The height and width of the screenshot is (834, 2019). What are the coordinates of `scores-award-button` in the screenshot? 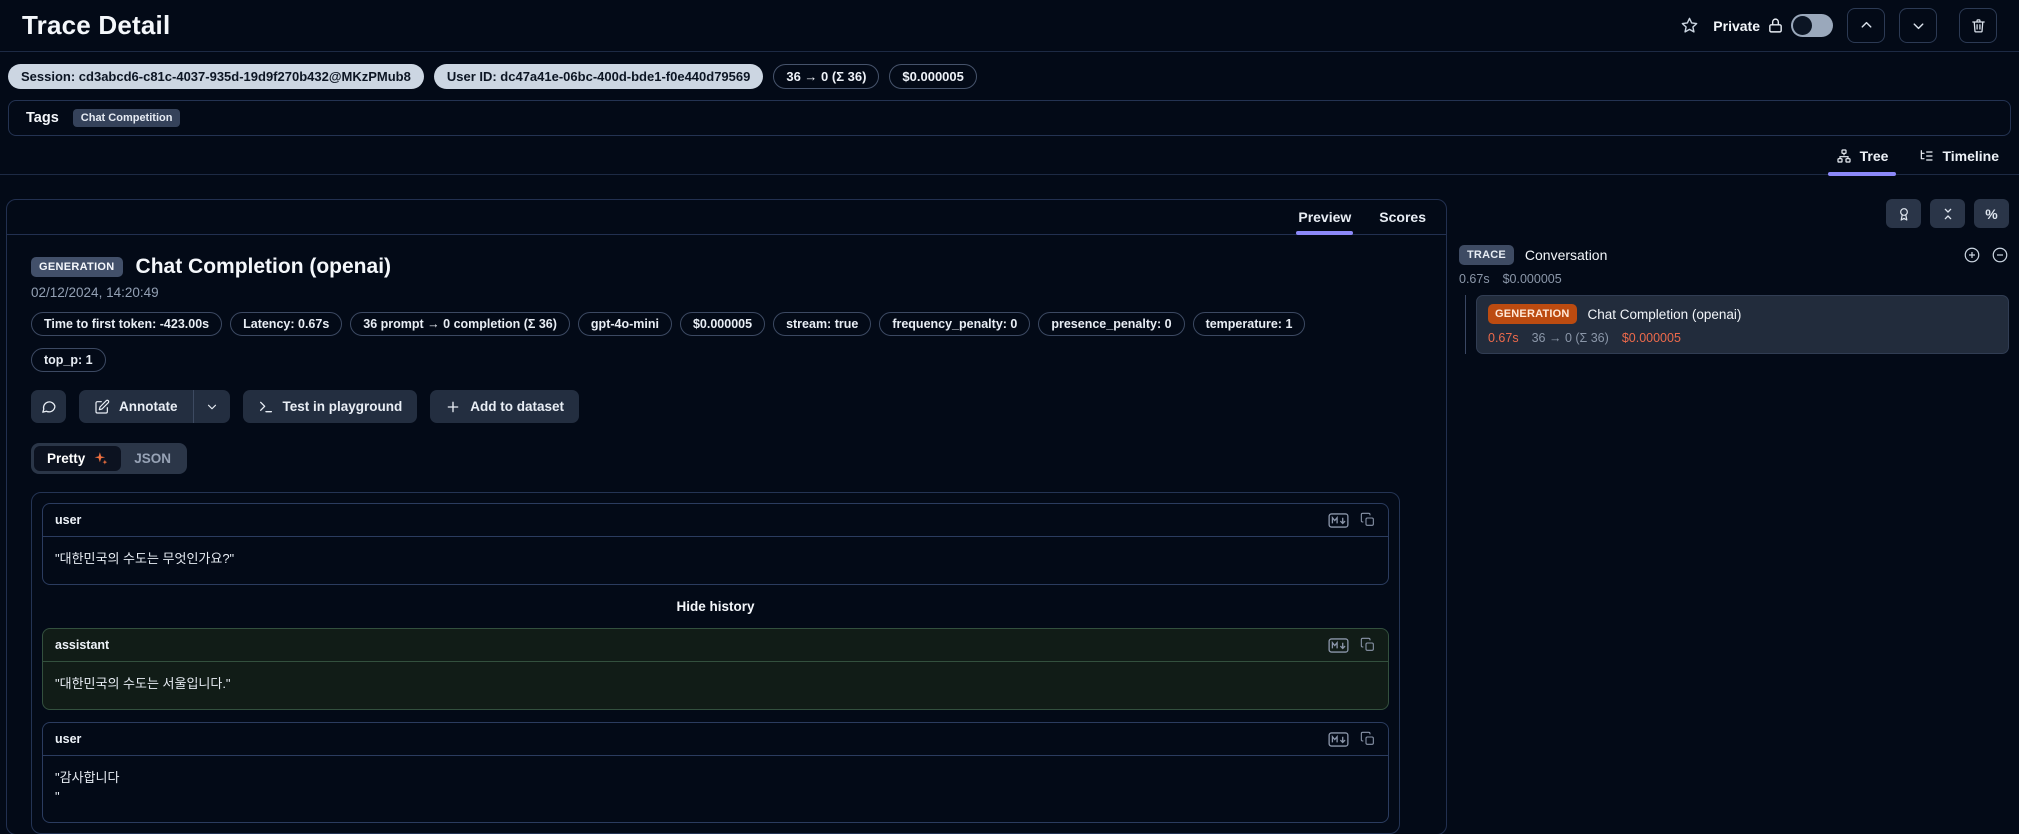 It's located at (1903, 213).